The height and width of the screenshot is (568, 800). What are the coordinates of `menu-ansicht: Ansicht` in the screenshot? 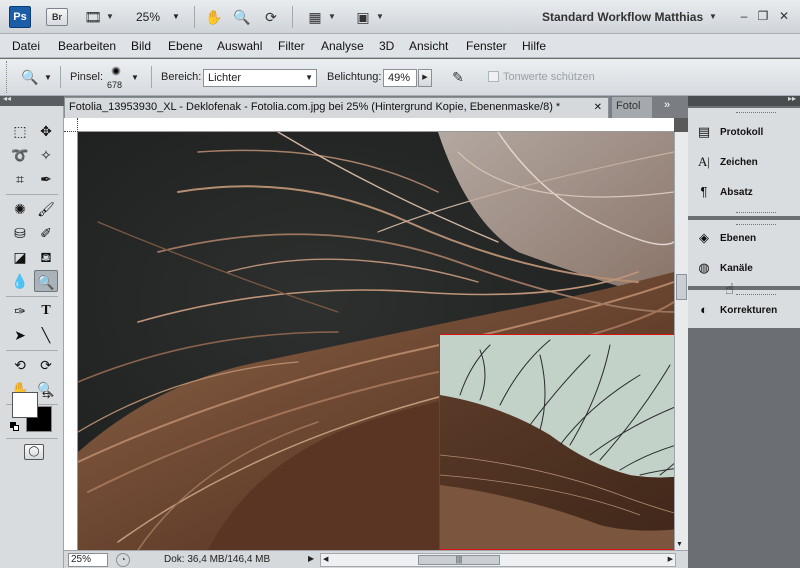 It's located at (428, 46).